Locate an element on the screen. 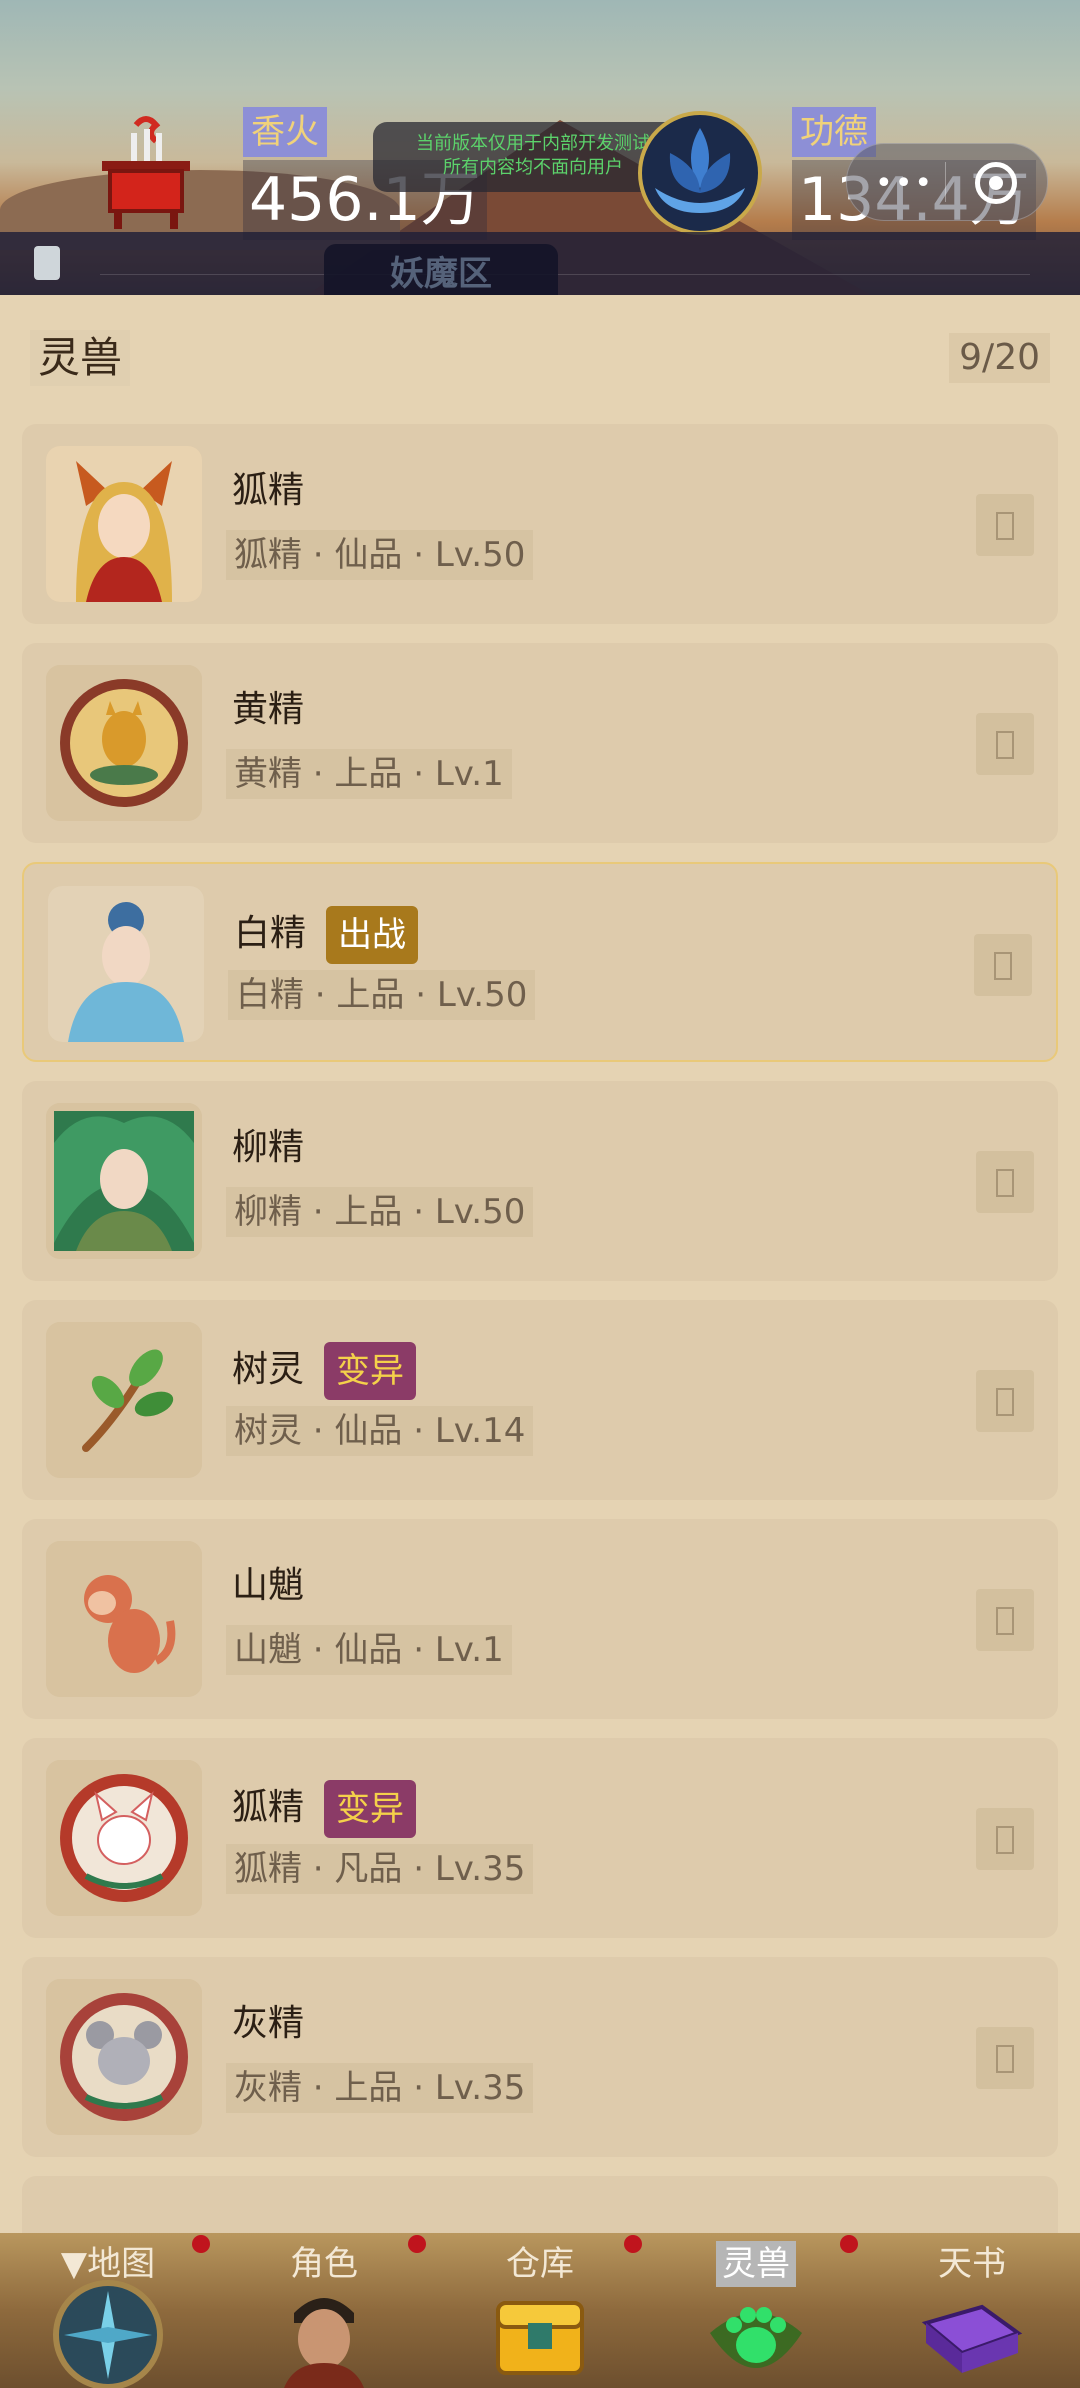 Image resolution: width=1080 pixels, height=2388 pixels. beast-name-text: 山魈 is located at coordinates (268, 1585).